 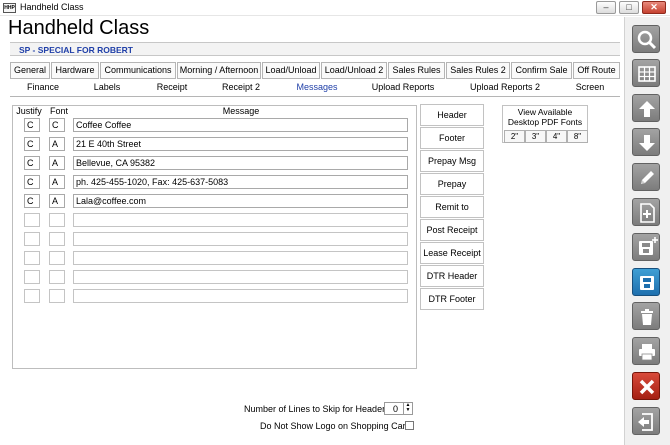 I want to click on minimize-button: –, so click(x=606, y=7).